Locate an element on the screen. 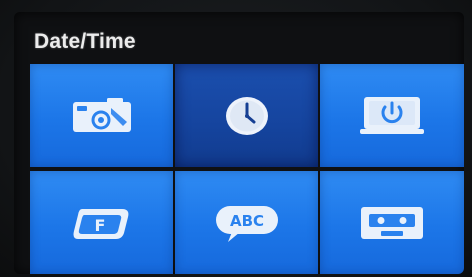  menu-tile-format: F is located at coordinates (101, 222).